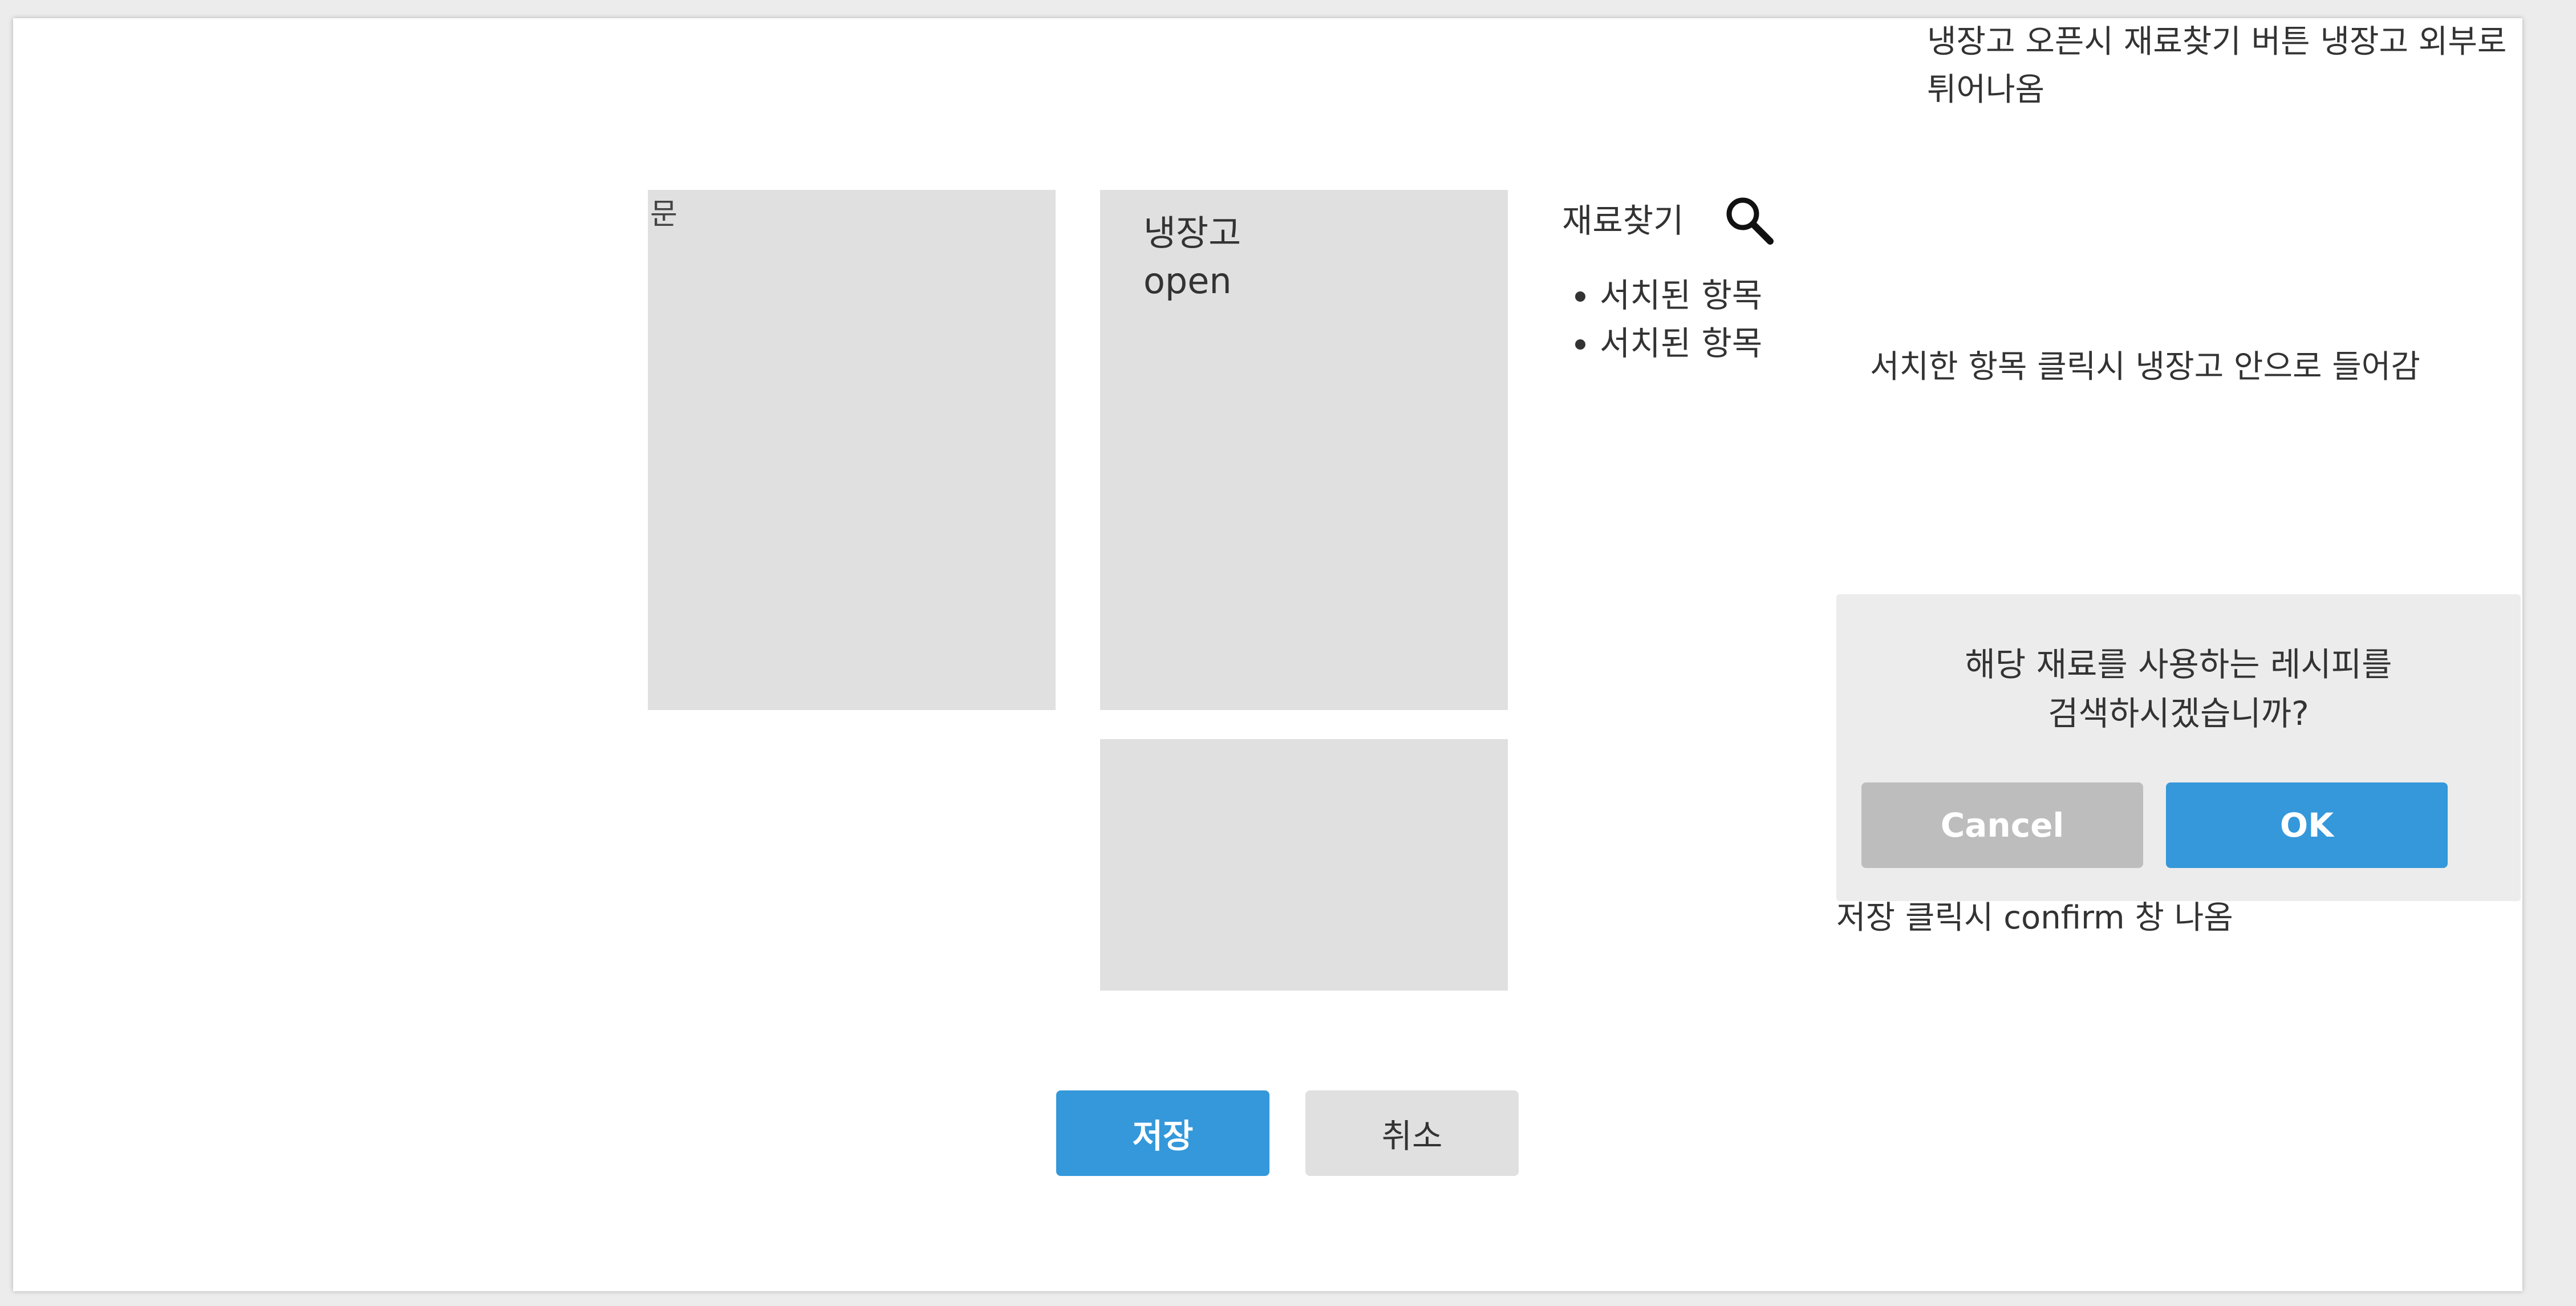 This screenshot has height=1306, width=2576. I want to click on fridge-lower-panel, so click(1304, 865).